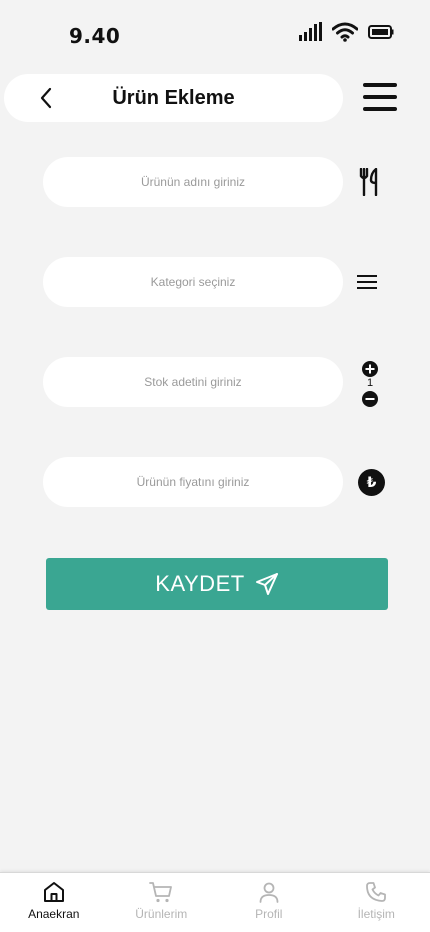  I want to click on nav-item-urunlerim: Ürünlerim, so click(162, 902).